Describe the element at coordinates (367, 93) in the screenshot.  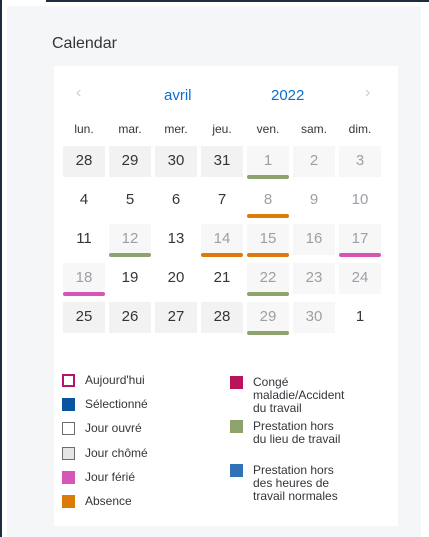
I see `chevron-right-icon: ›` at that location.